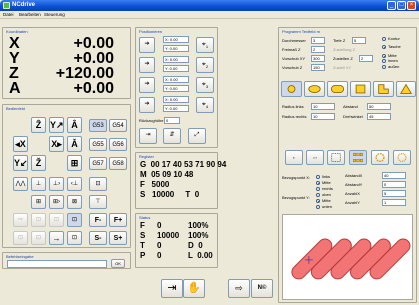  I want to click on step-disabled-icon: ⇨, so click(20, 220).